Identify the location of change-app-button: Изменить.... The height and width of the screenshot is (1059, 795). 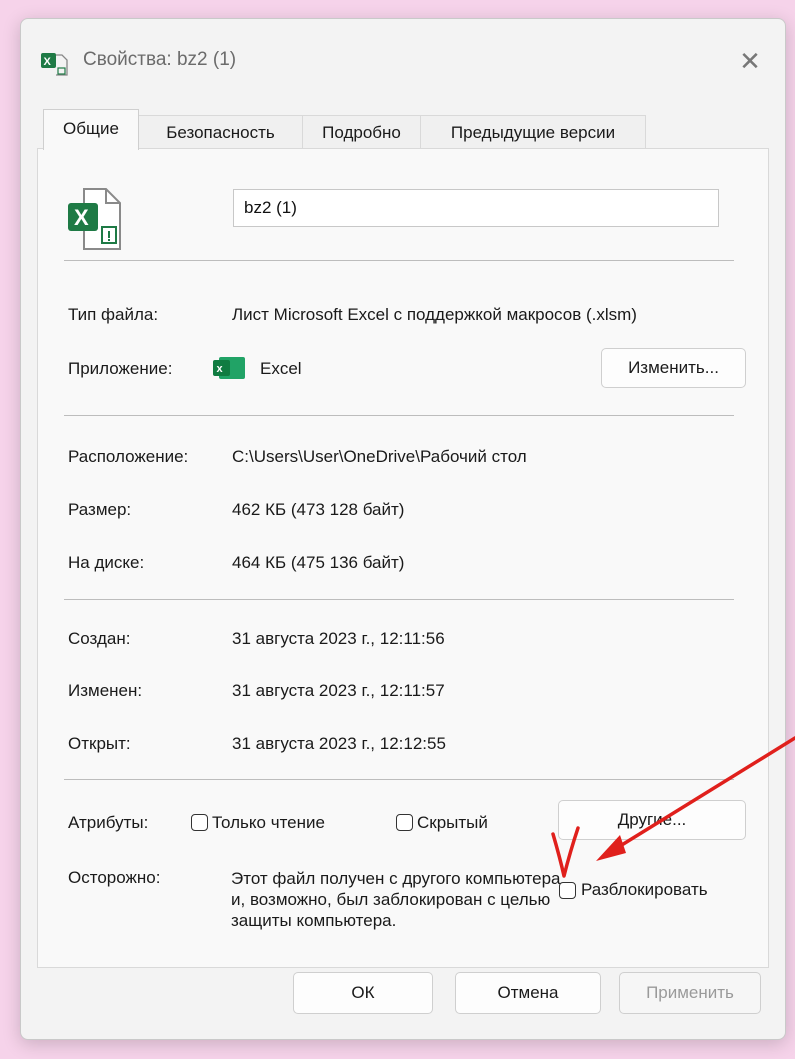
(673, 368).